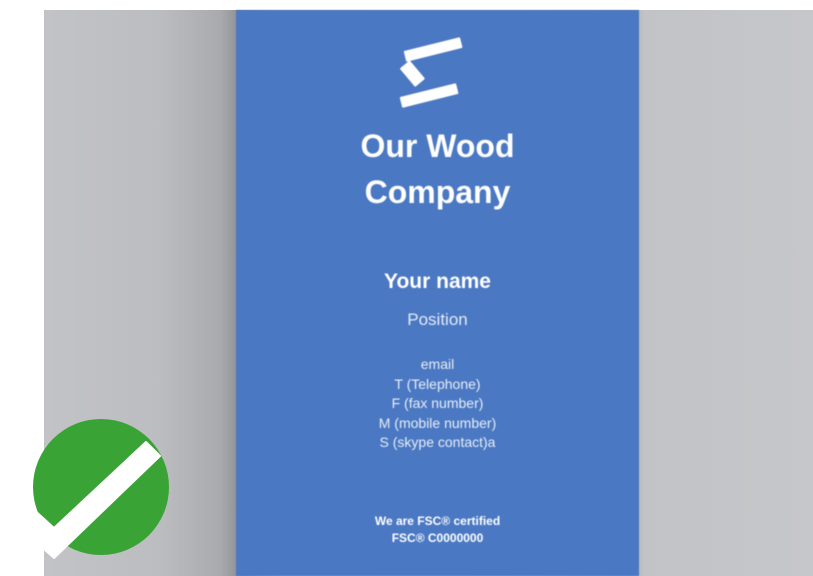 The height and width of the screenshot is (576, 813). I want to click on company-name-line2: Company, so click(437, 192).